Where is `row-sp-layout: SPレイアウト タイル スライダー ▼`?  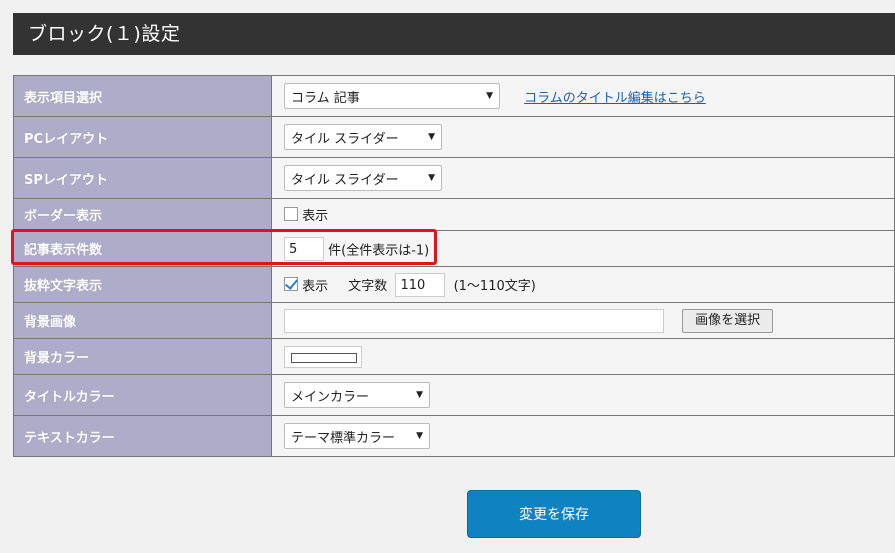
row-sp-layout: SPレイアウト タイル スライダー ▼ is located at coordinates (454, 178).